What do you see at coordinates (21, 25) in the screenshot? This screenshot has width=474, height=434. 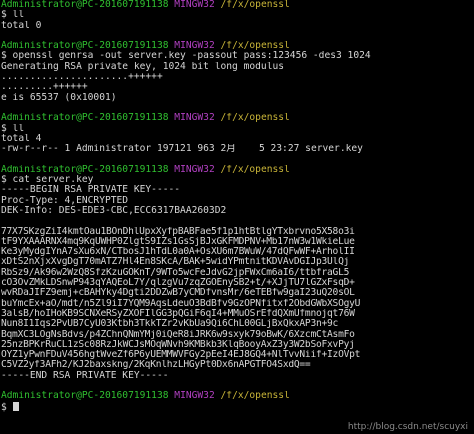 I see `output-line: total 0` at bounding box center [21, 25].